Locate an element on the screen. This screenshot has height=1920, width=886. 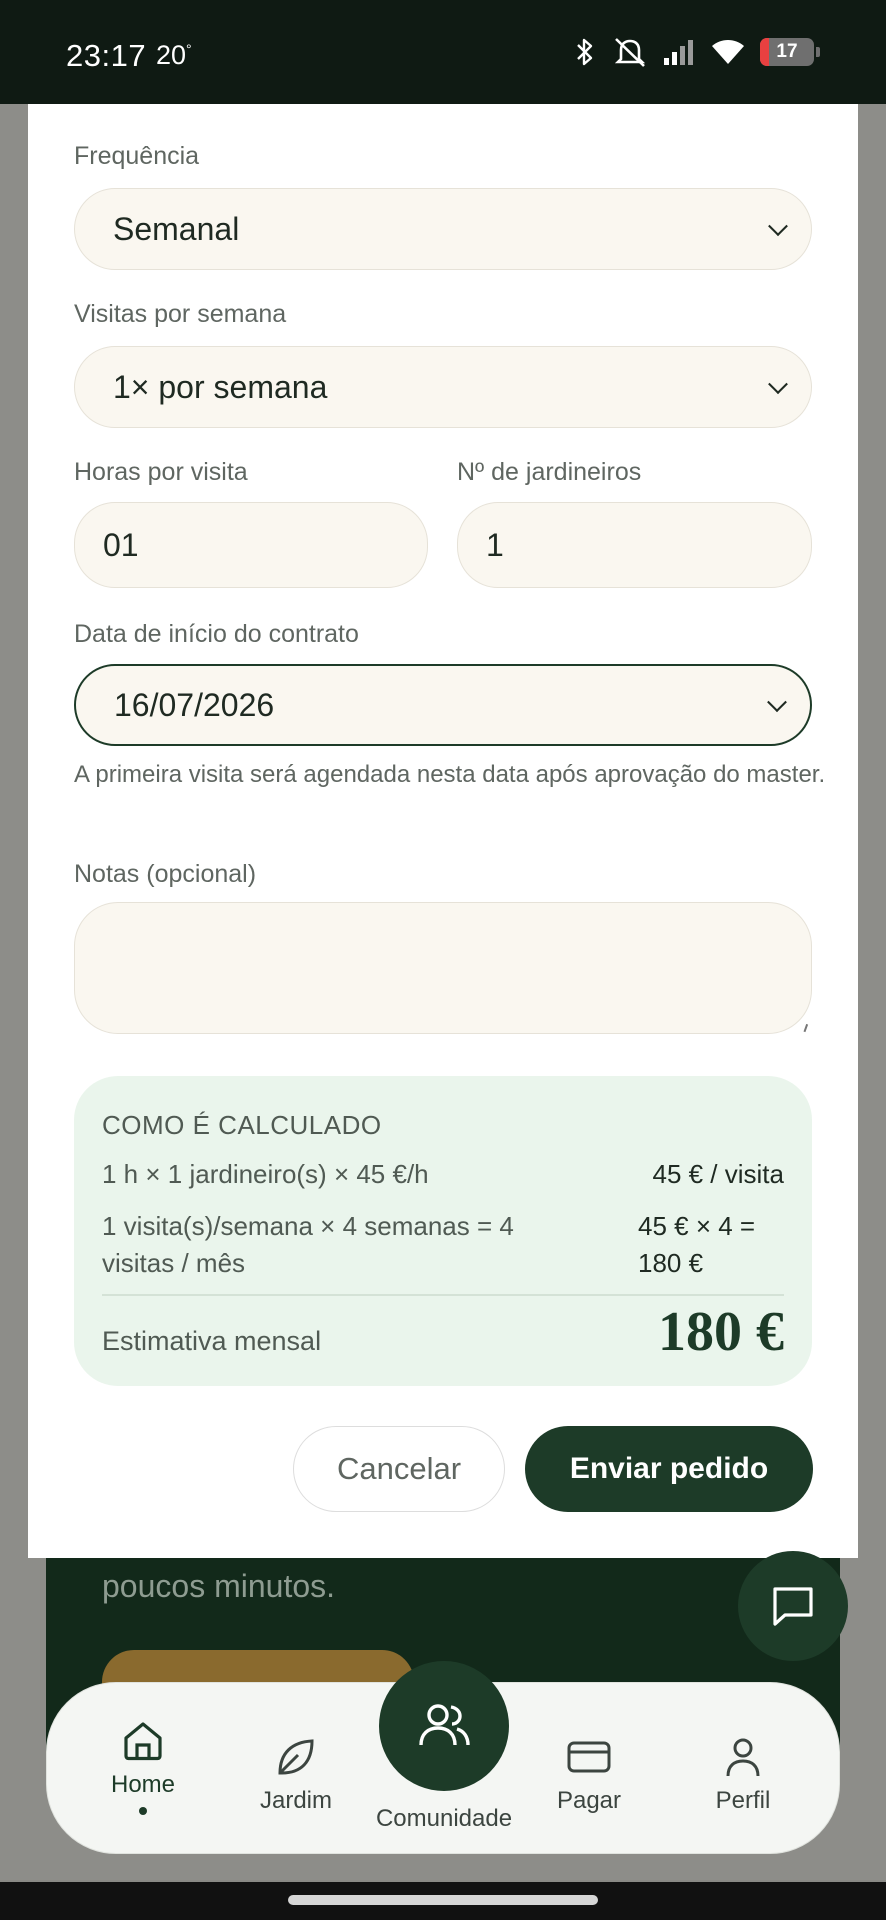
calculation-row1-result: 45 € / visita is located at coordinates (718, 1174).